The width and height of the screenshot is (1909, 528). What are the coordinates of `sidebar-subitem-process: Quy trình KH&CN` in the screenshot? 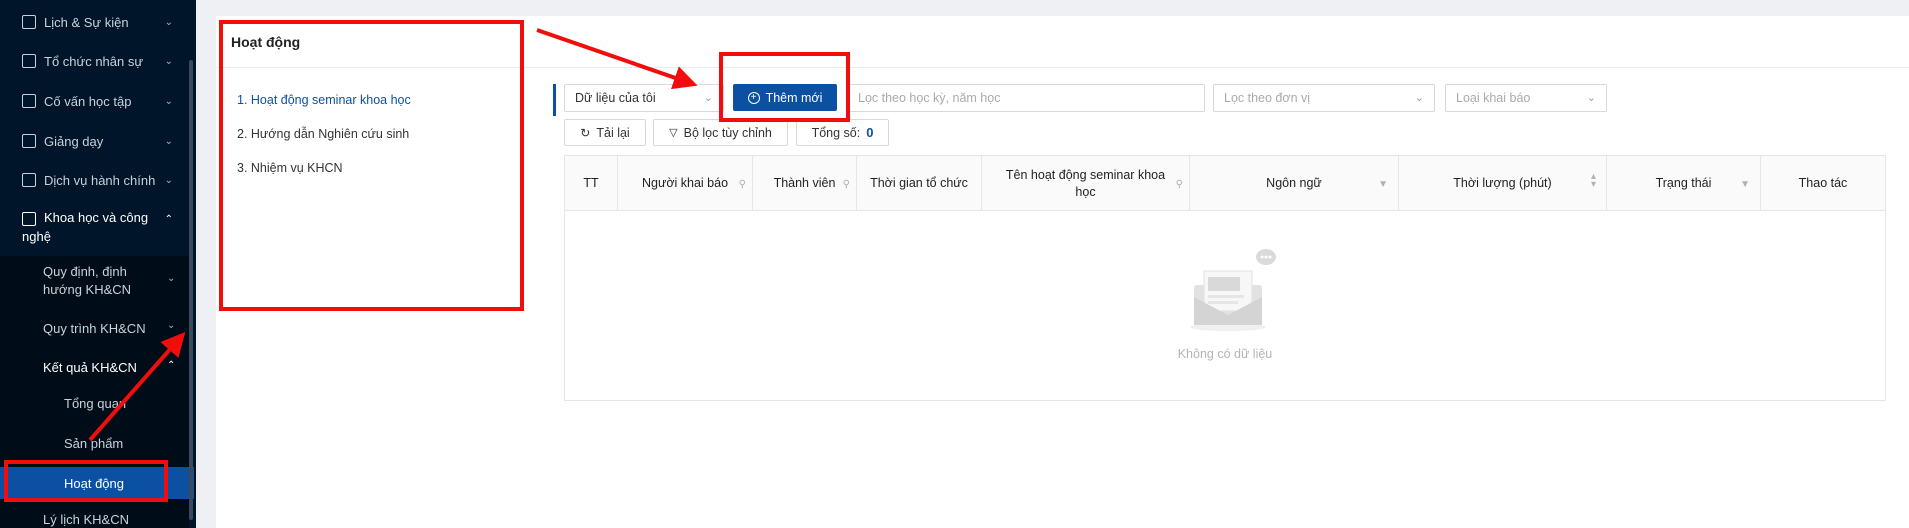 It's located at (94, 328).